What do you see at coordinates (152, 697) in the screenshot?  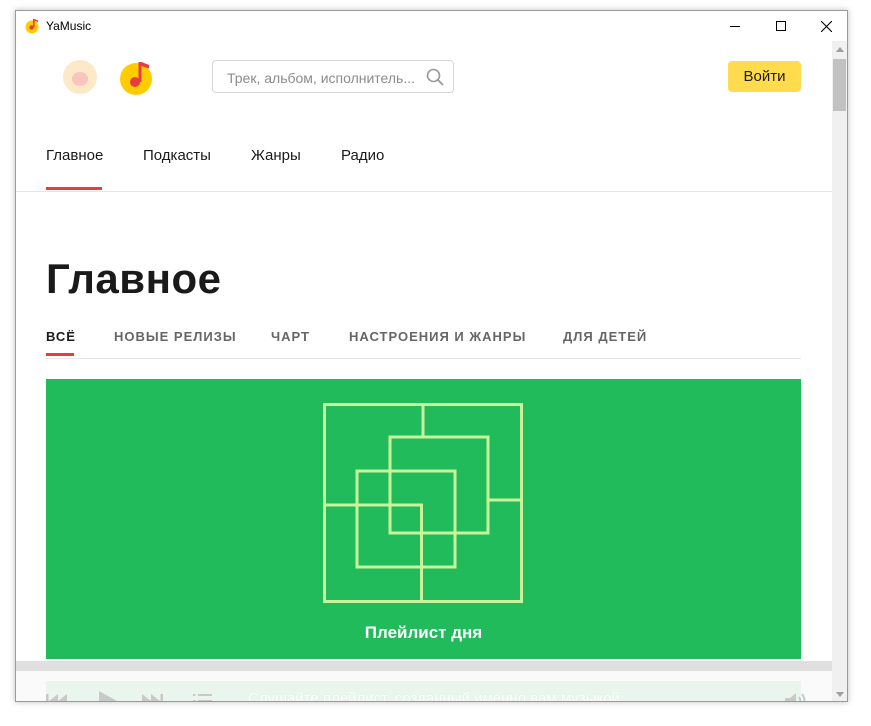 I see `next-track-icon` at bounding box center [152, 697].